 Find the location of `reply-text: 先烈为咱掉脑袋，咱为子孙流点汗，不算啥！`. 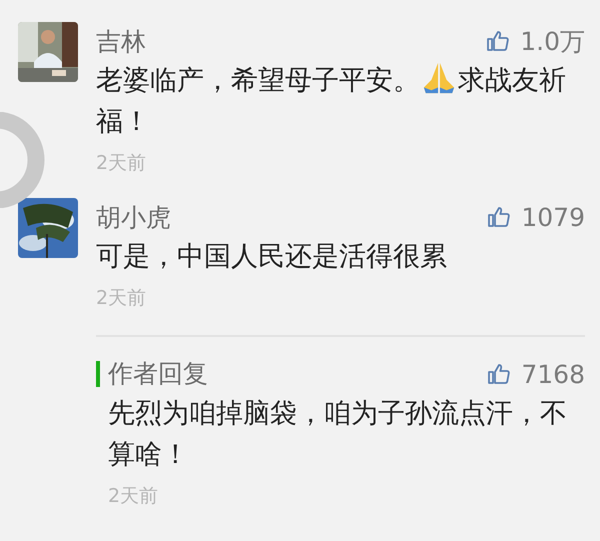

reply-text: 先烈为咱掉脑袋，咱为子孙流点汗，不算啥！ is located at coordinates (337, 434).